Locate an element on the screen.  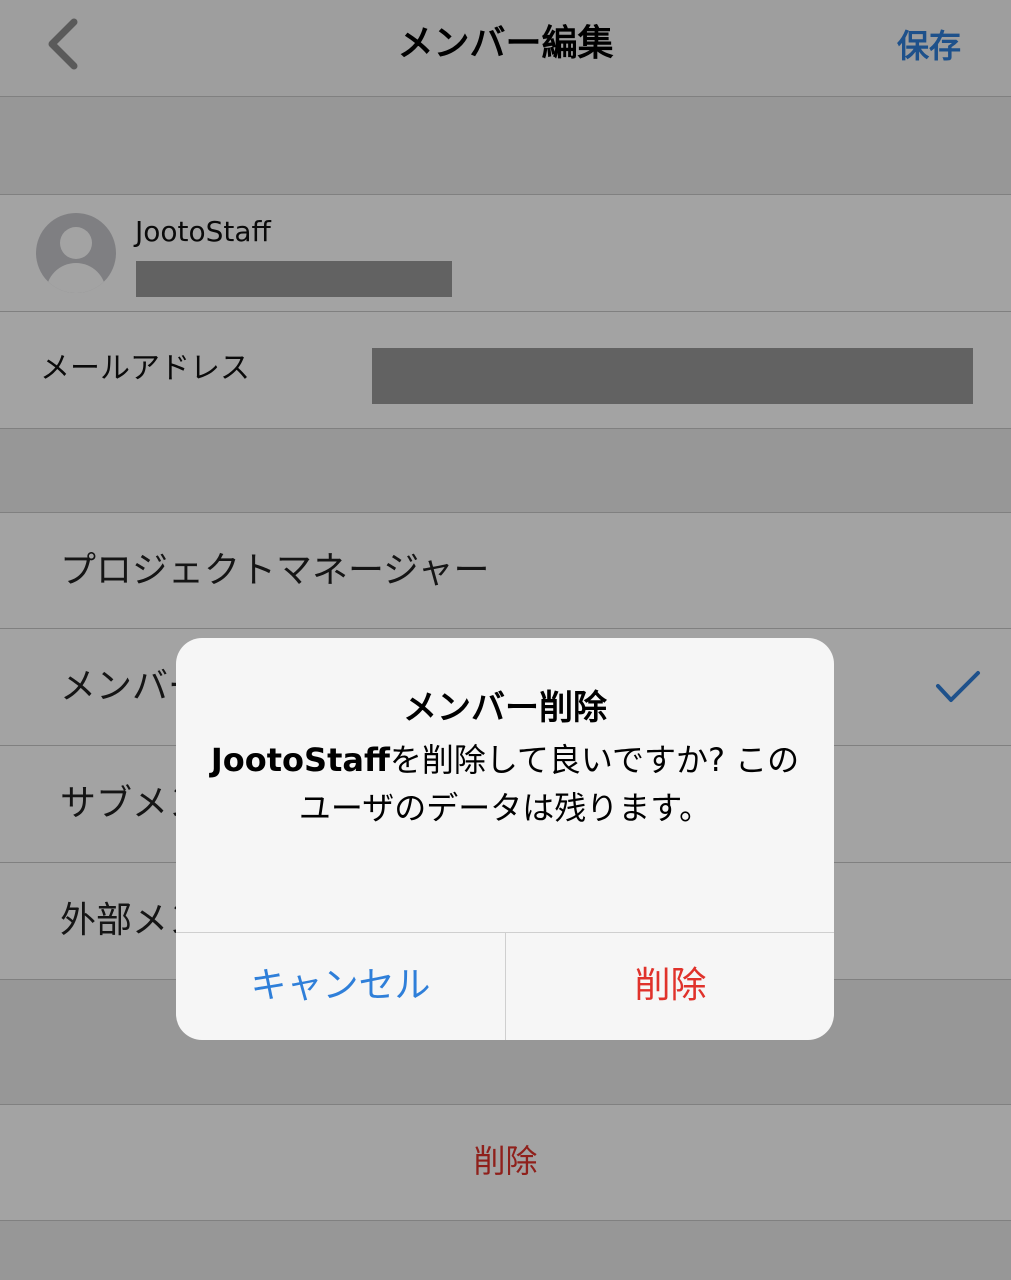
dialog-message-user: JootoStaff is located at coordinates (300, 760).